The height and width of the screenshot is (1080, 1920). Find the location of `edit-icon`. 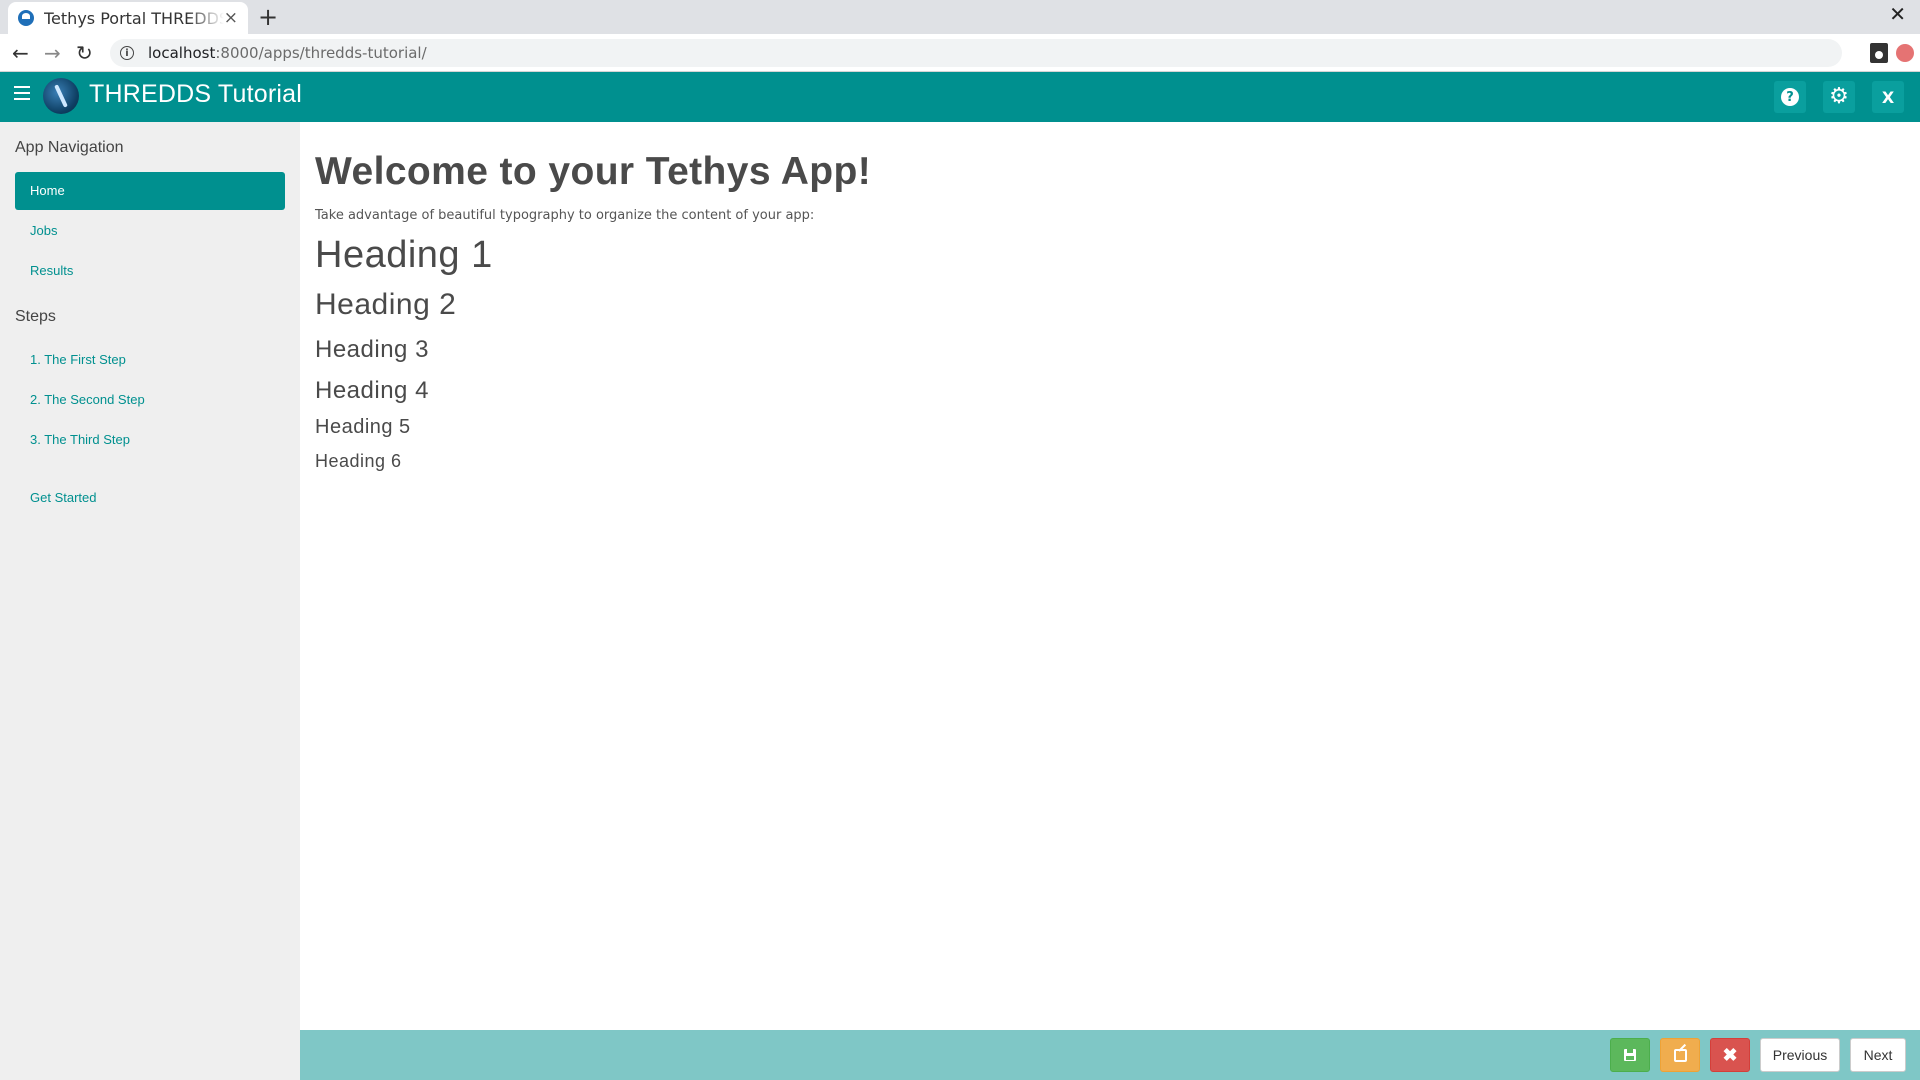

edit-icon is located at coordinates (1680, 1055).